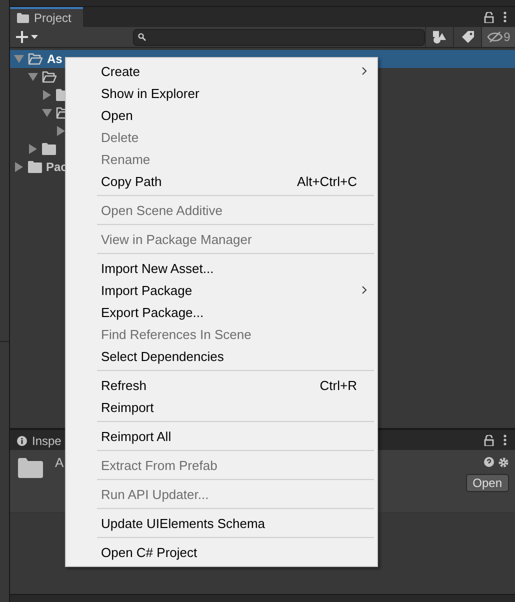  What do you see at coordinates (327, 181) in the screenshot?
I see `shortcut-text: Alt+Ctrl+C` at bounding box center [327, 181].